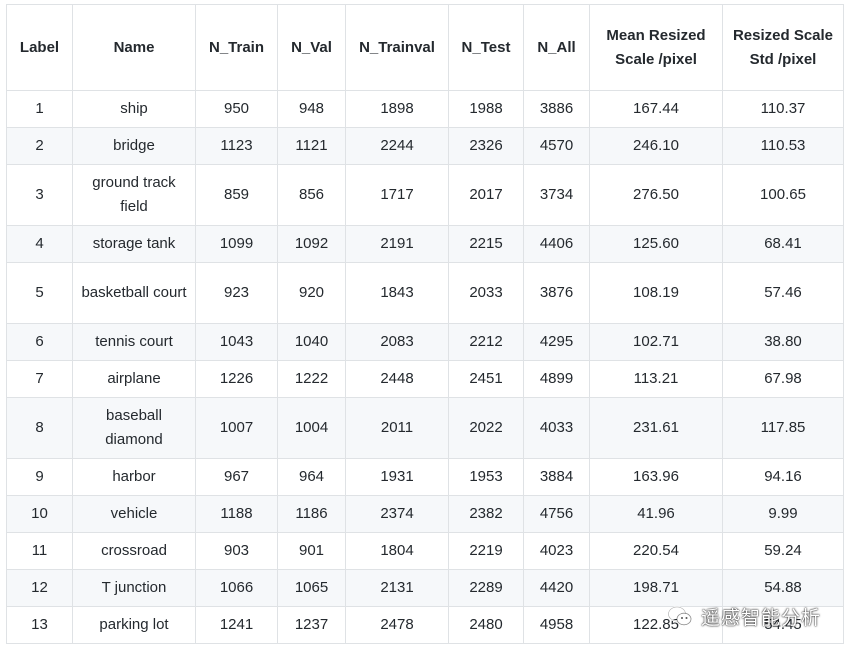 Image resolution: width=853 pixels, height=653 pixels. Describe the element at coordinates (397, 625) in the screenshot. I see `cell-n-trainval: 2478` at that location.